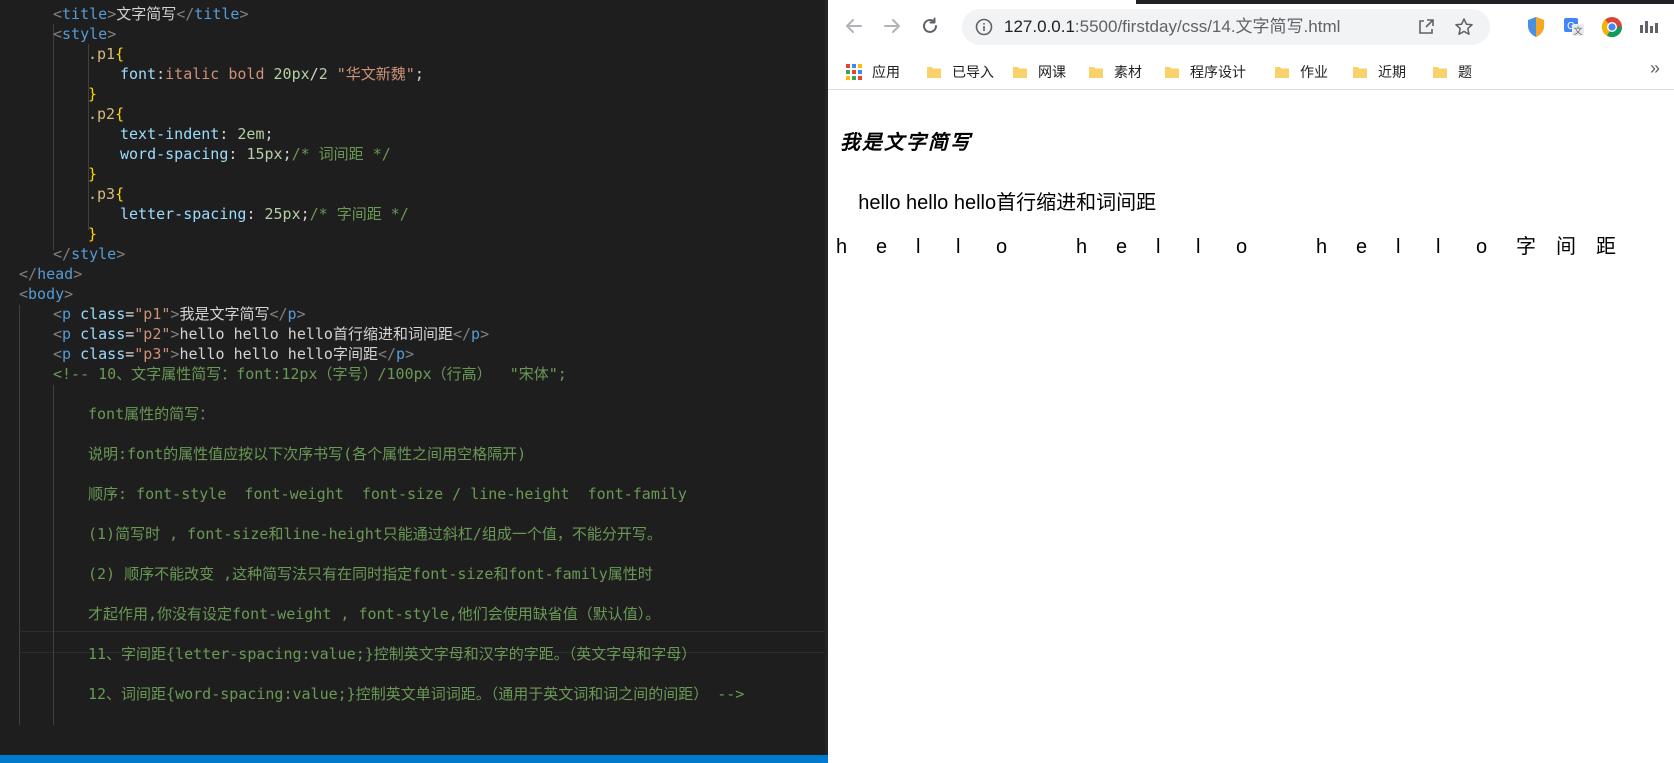  What do you see at coordinates (1606, 247) in the screenshot?
I see `p3-char: 距` at bounding box center [1606, 247].